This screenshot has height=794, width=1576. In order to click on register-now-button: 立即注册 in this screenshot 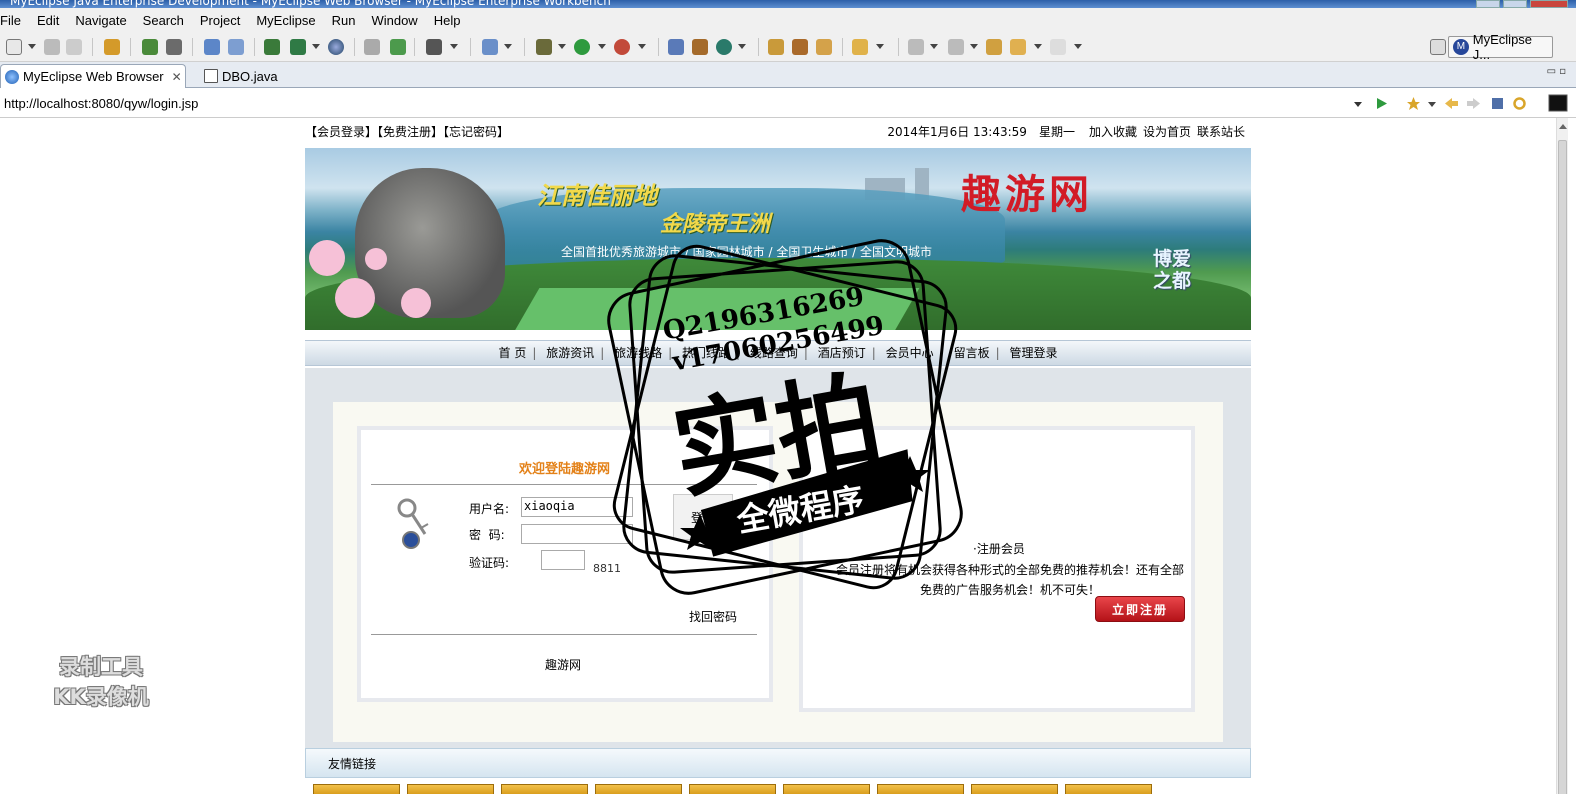, I will do `click(1140, 609)`.